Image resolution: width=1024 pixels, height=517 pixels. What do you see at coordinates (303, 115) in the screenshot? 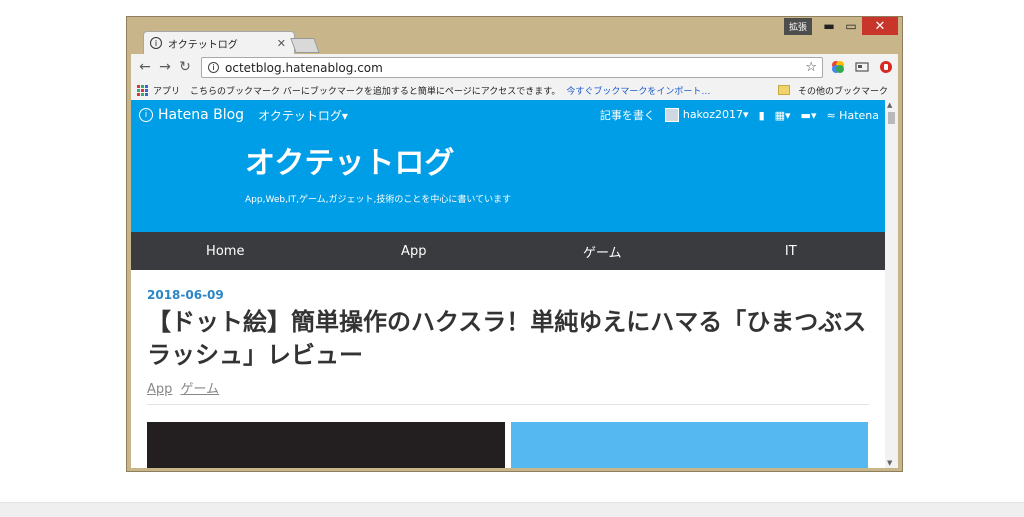
I see `blog-menu-dropdown: オクテットログ▾` at bounding box center [303, 115].